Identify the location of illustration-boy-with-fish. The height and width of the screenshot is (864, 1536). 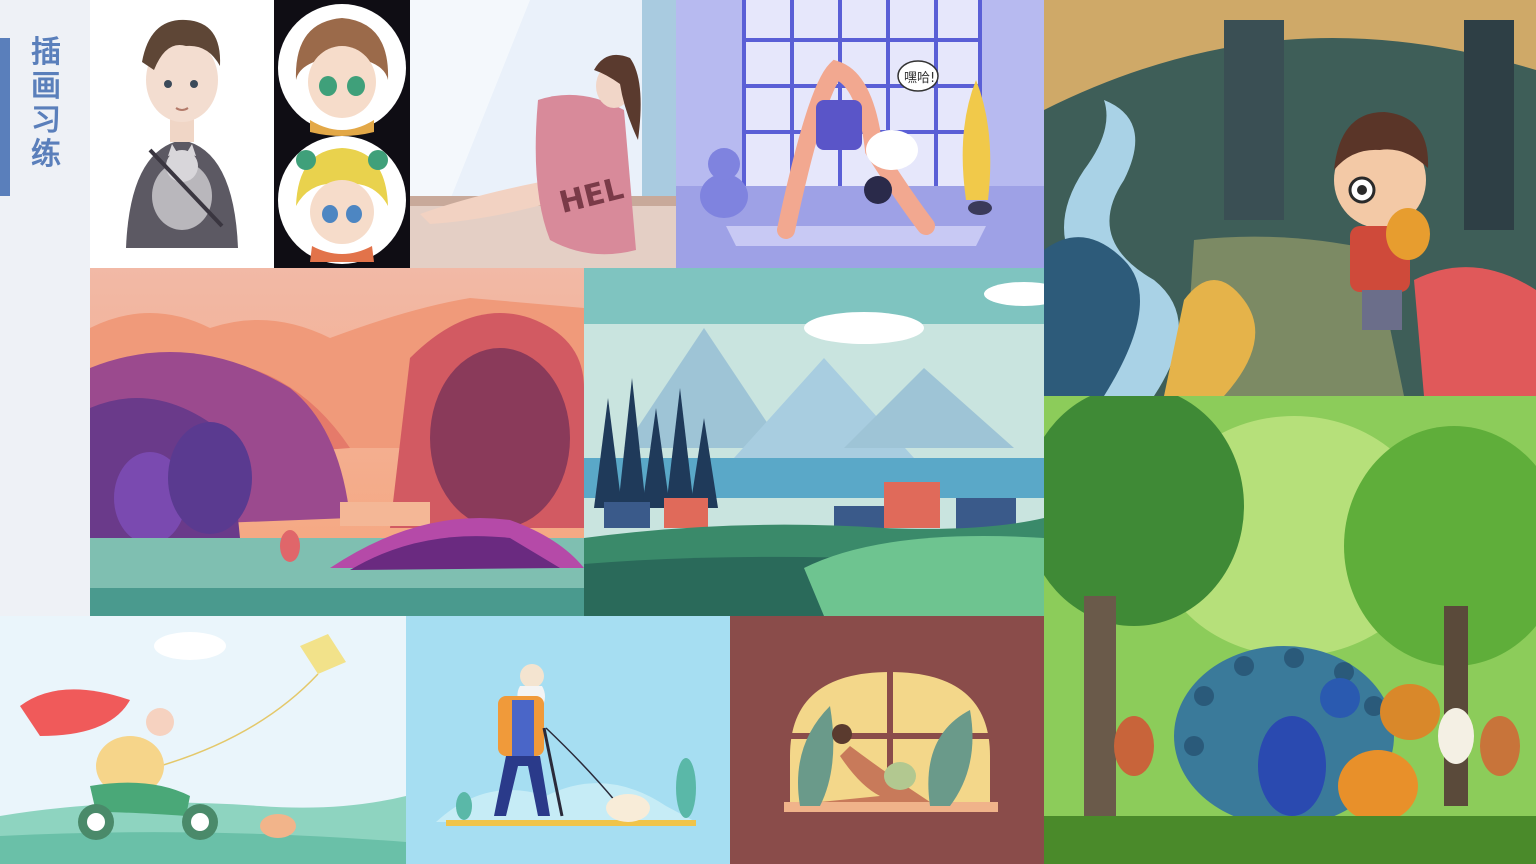
(1290, 198).